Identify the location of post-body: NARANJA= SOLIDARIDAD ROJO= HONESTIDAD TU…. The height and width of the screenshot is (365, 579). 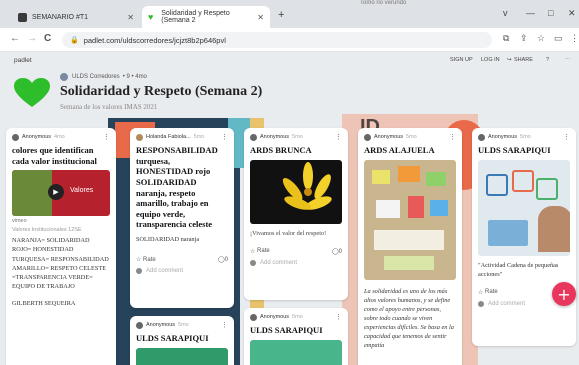
(60, 263).